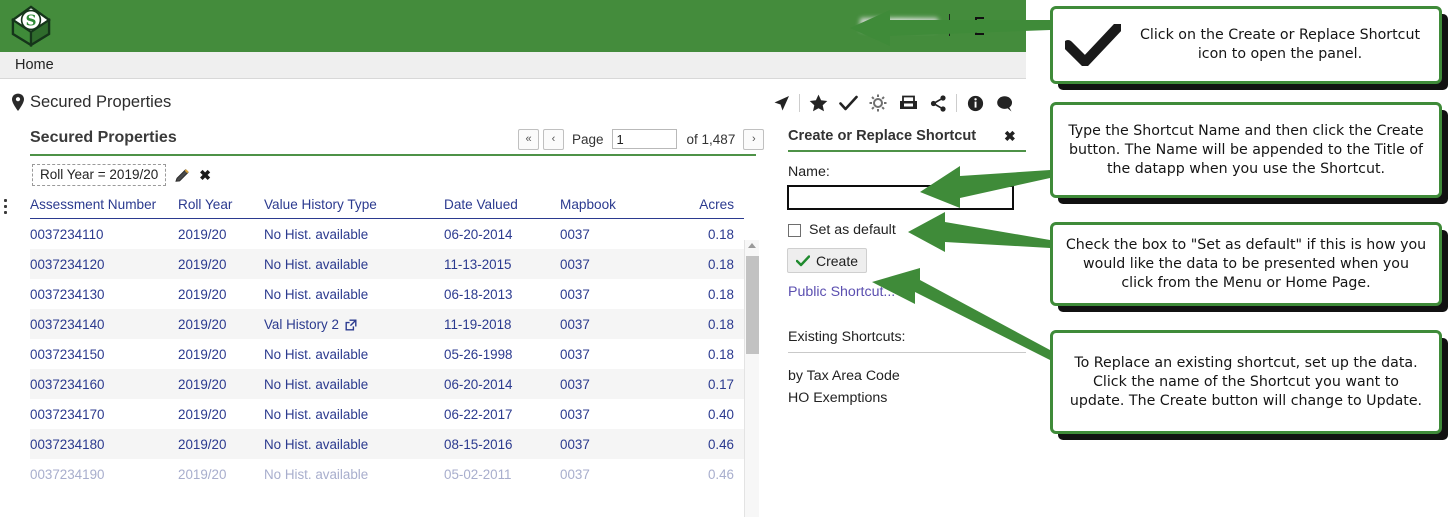  What do you see at coordinates (694, 207) in the screenshot?
I see `column-header-acres: Acres` at bounding box center [694, 207].